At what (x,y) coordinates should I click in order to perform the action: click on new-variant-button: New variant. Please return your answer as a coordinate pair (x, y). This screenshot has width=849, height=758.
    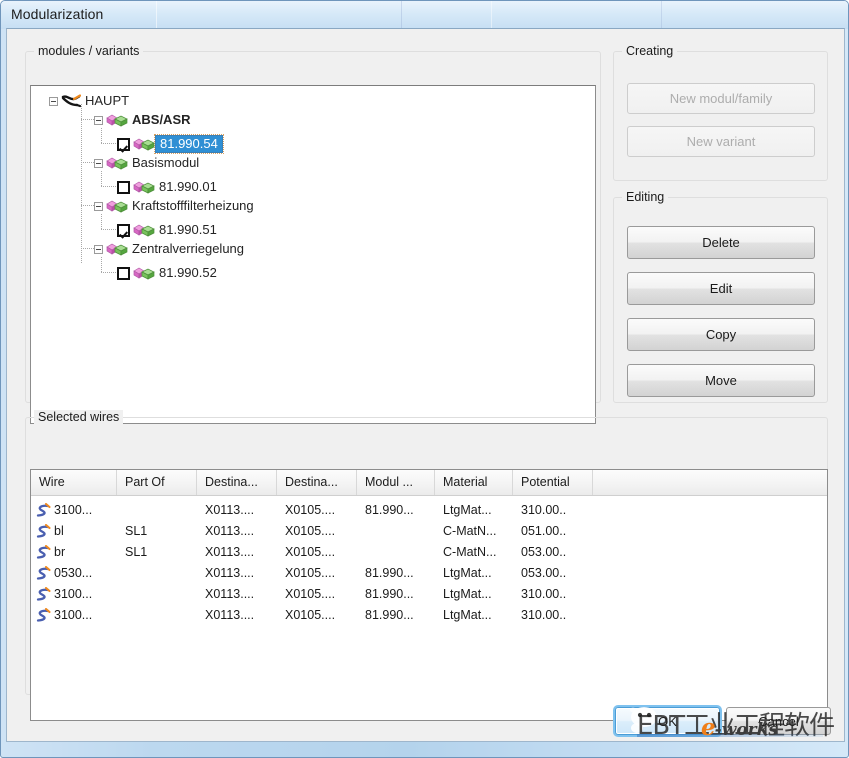
    Looking at the image, I should click on (721, 141).